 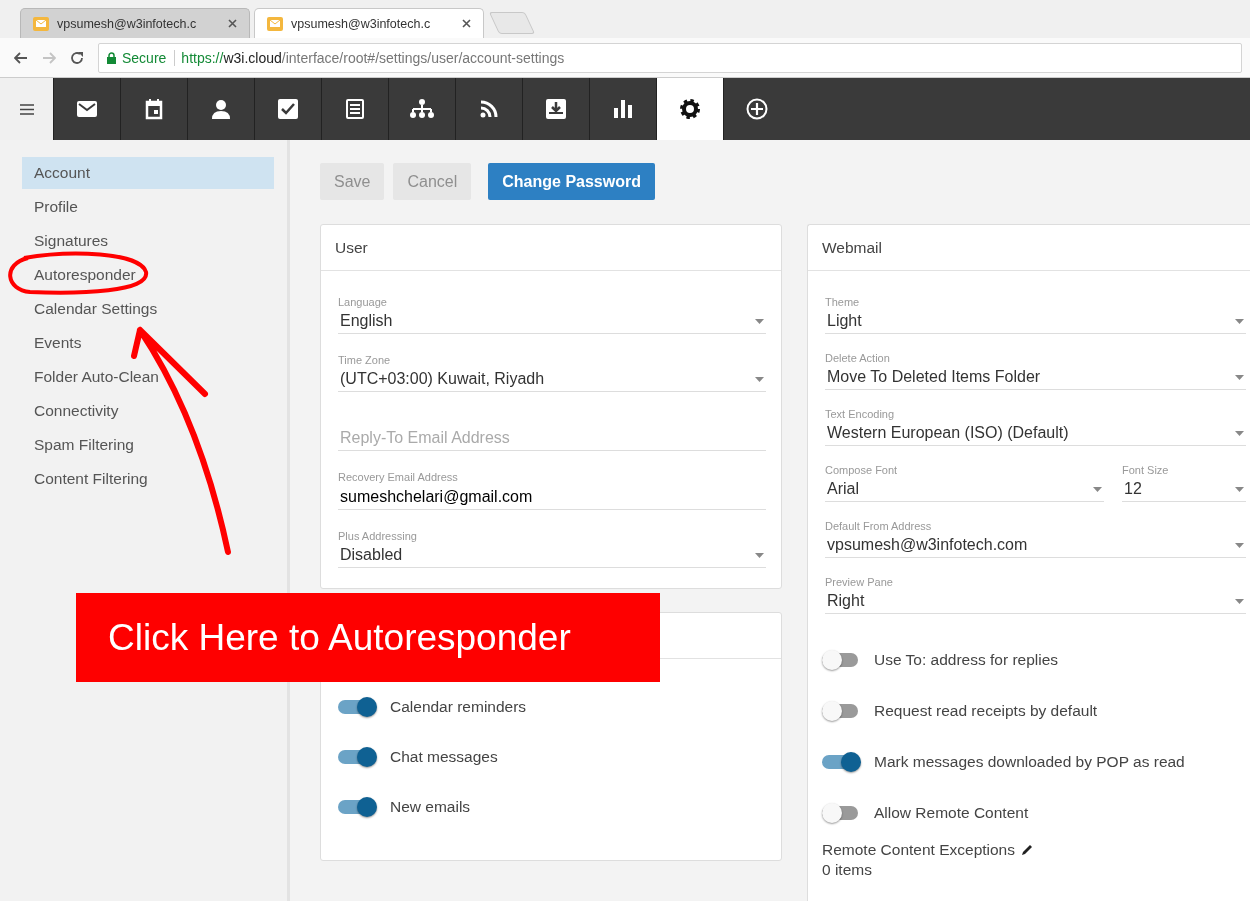 What do you see at coordinates (148, 445) in the screenshot?
I see `sidebar-item: Spam Filtering` at bounding box center [148, 445].